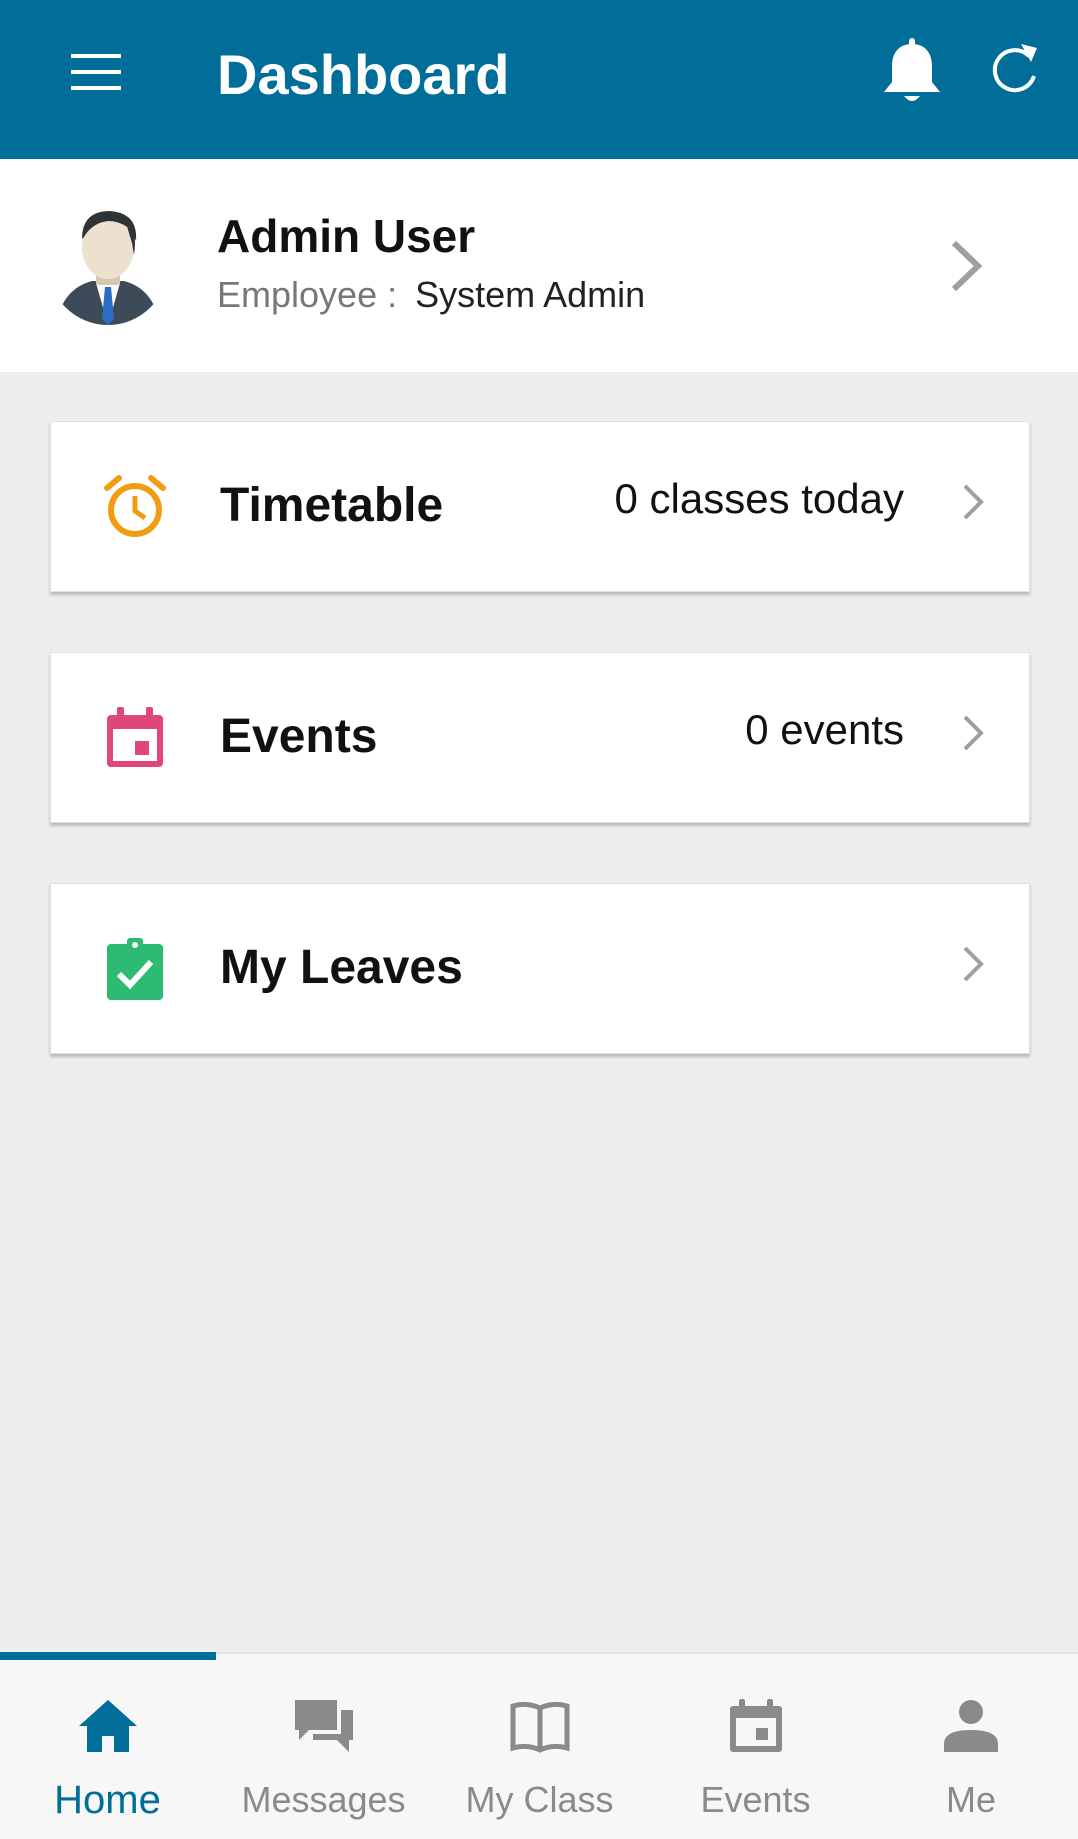  What do you see at coordinates (135, 969) in the screenshot?
I see `clipboard-check-icon` at bounding box center [135, 969].